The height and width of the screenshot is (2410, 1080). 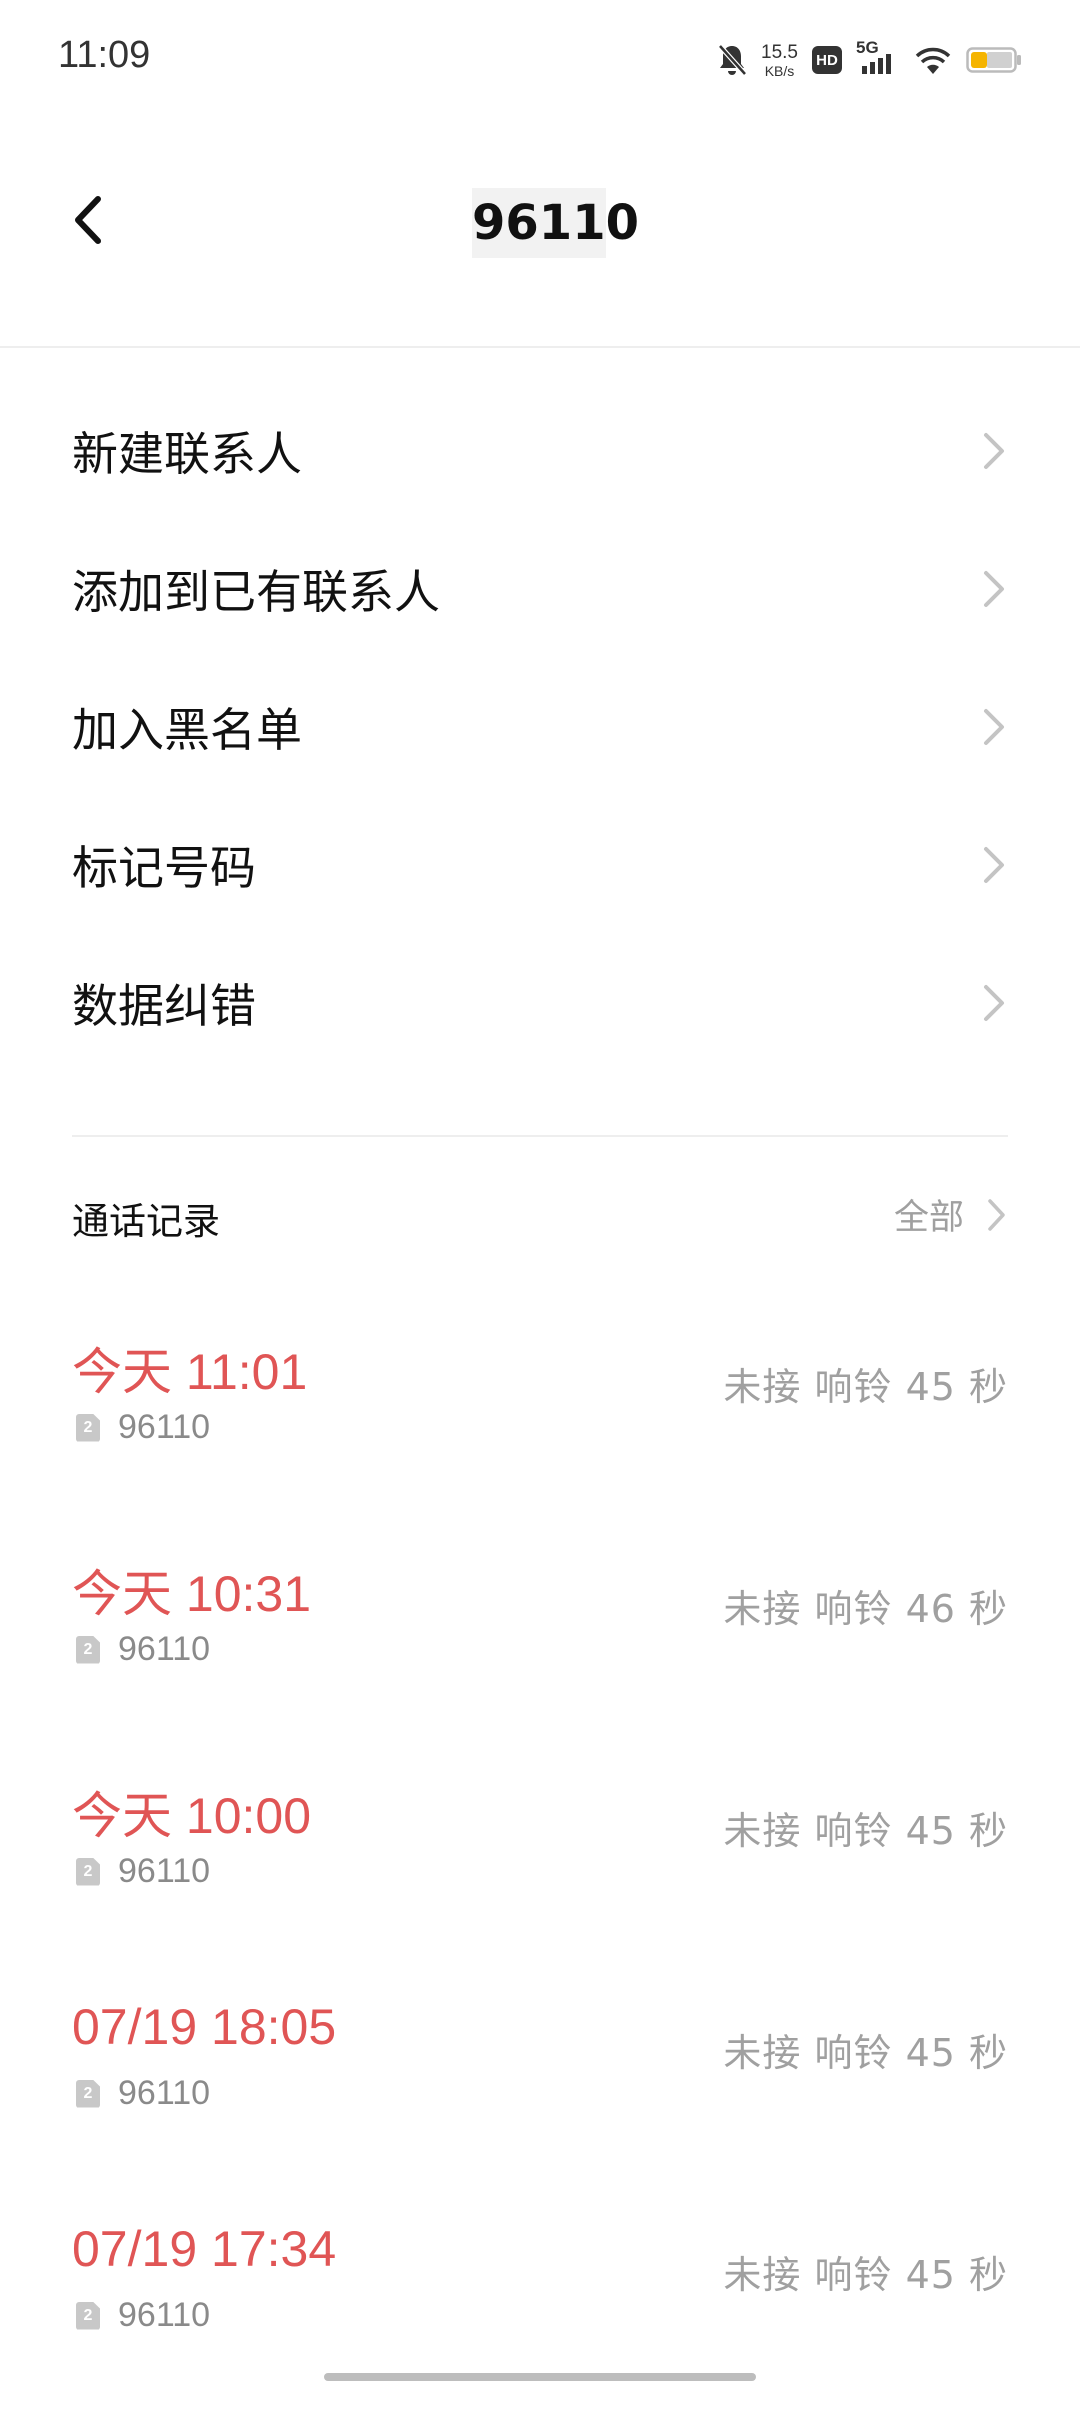 What do you see at coordinates (104, 55) in the screenshot?
I see `status-time: 11:09` at bounding box center [104, 55].